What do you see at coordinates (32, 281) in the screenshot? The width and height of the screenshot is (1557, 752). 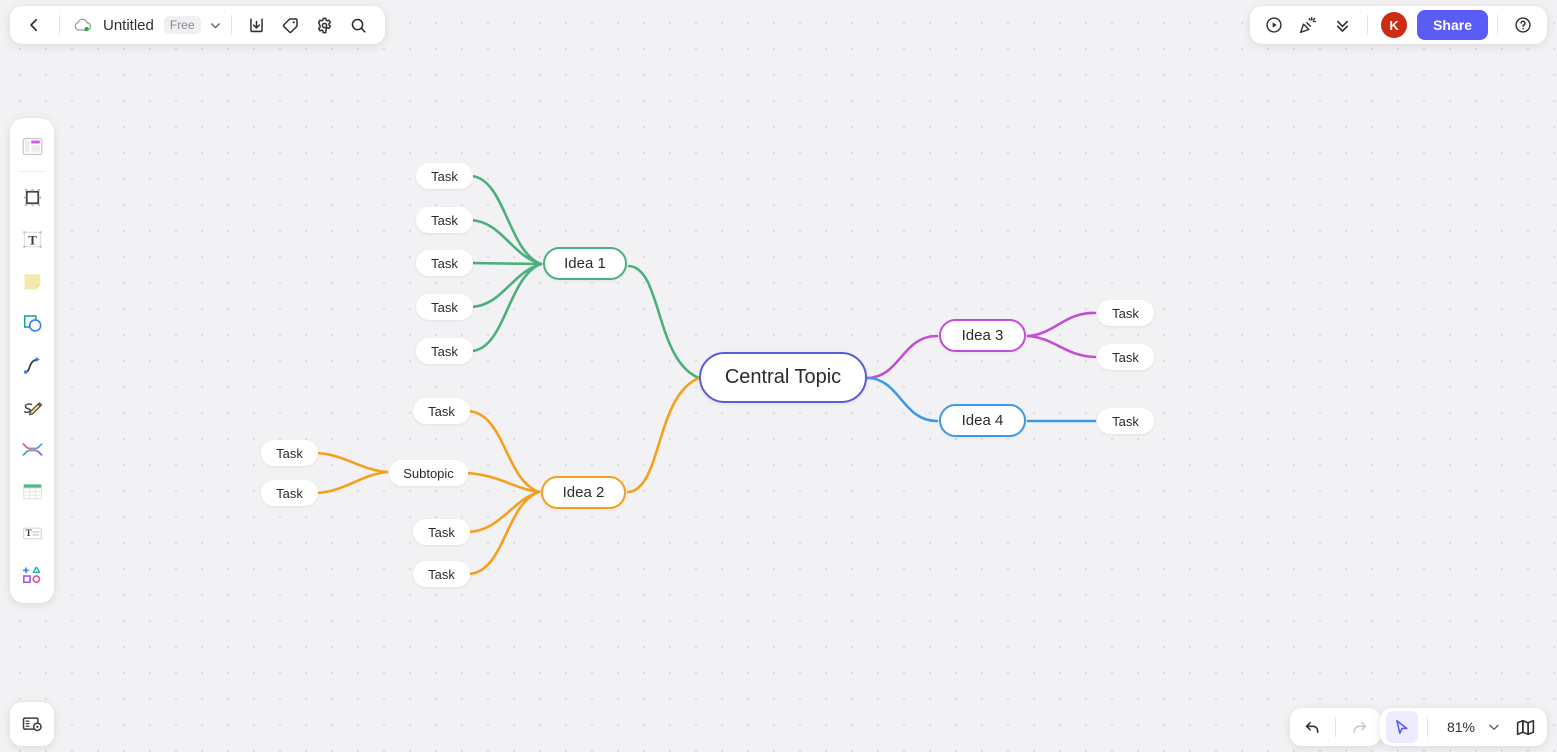 I see `sidebar-item-sticky` at bounding box center [32, 281].